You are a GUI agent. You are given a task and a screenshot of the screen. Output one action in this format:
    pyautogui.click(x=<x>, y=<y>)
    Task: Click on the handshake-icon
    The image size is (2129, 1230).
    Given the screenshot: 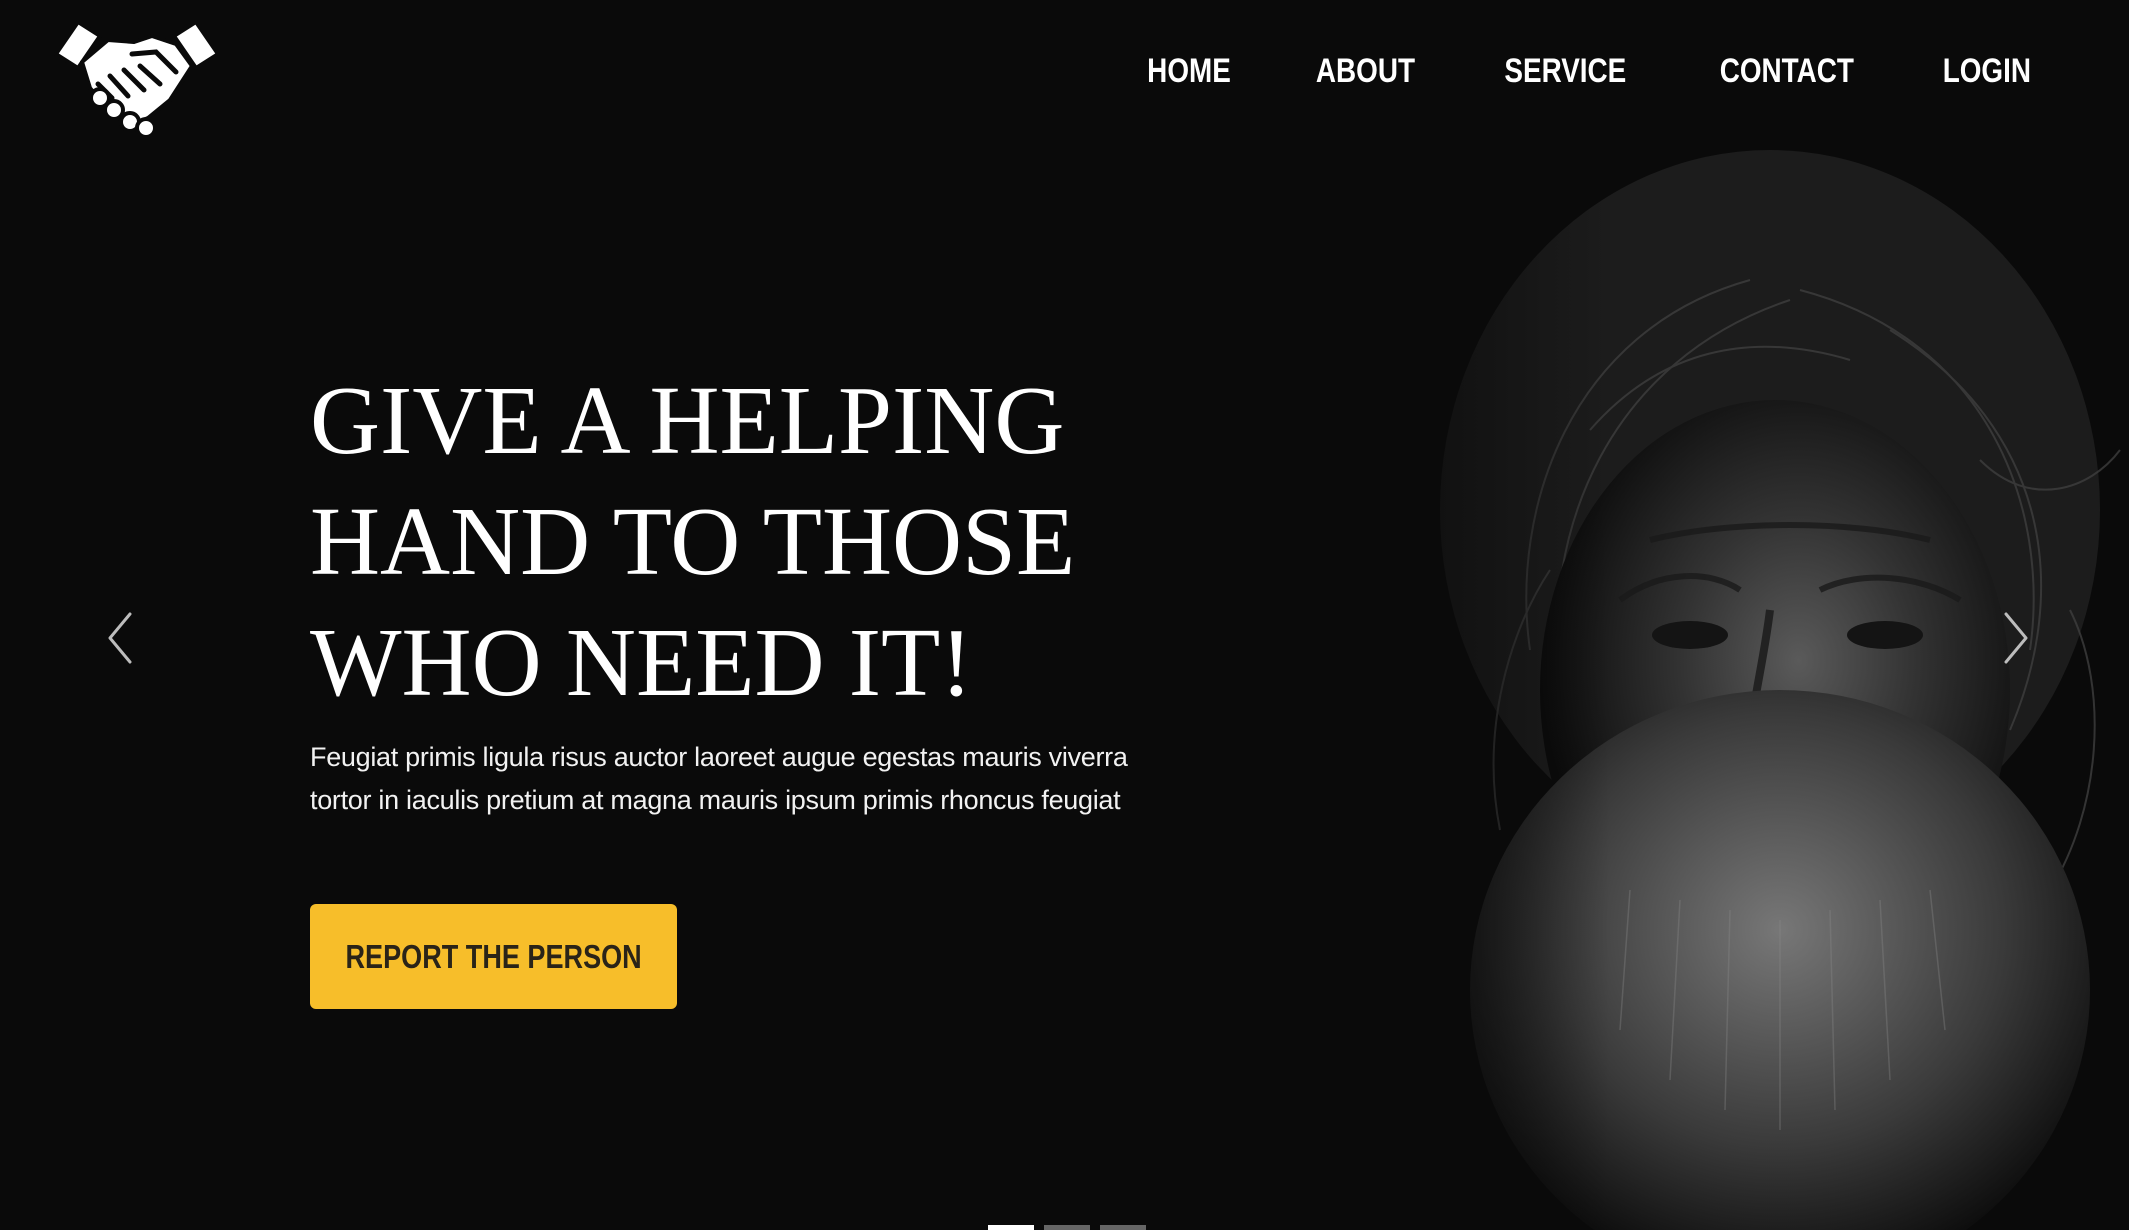 What is the action you would take?
    pyautogui.click(x=137, y=79)
    